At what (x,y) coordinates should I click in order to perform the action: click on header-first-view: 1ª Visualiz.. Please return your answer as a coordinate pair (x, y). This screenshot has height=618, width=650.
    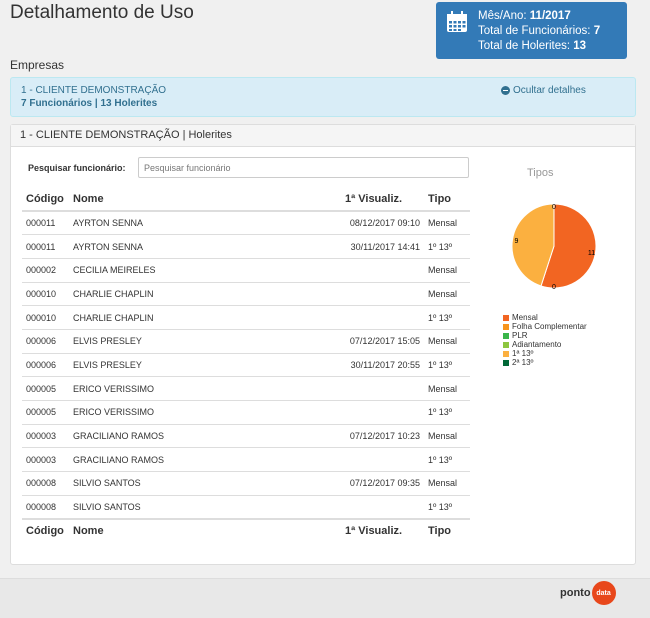
    Looking at the image, I should click on (382, 199).